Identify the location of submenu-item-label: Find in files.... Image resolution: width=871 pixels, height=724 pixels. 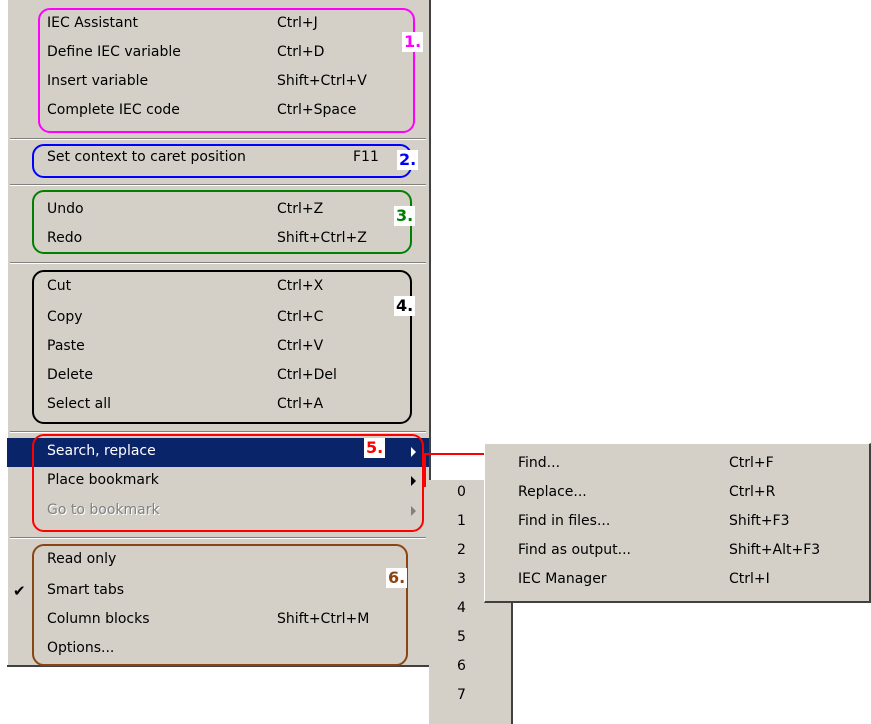
(564, 521).